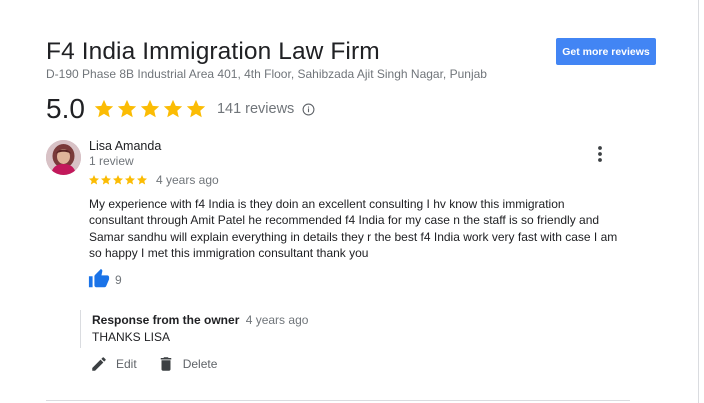 The image size is (704, 403). Describe the element at coordinates (126, 364) in the screenshot. I see `edit-label: Edit` at that location.